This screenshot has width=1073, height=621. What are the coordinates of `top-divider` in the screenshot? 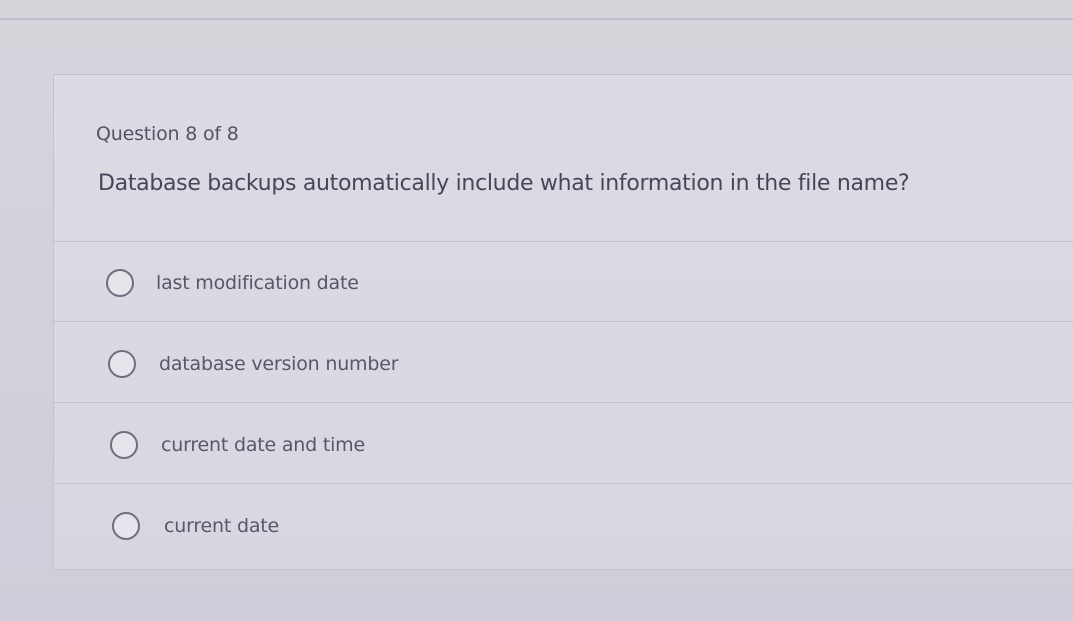 It's located at (536, 19).